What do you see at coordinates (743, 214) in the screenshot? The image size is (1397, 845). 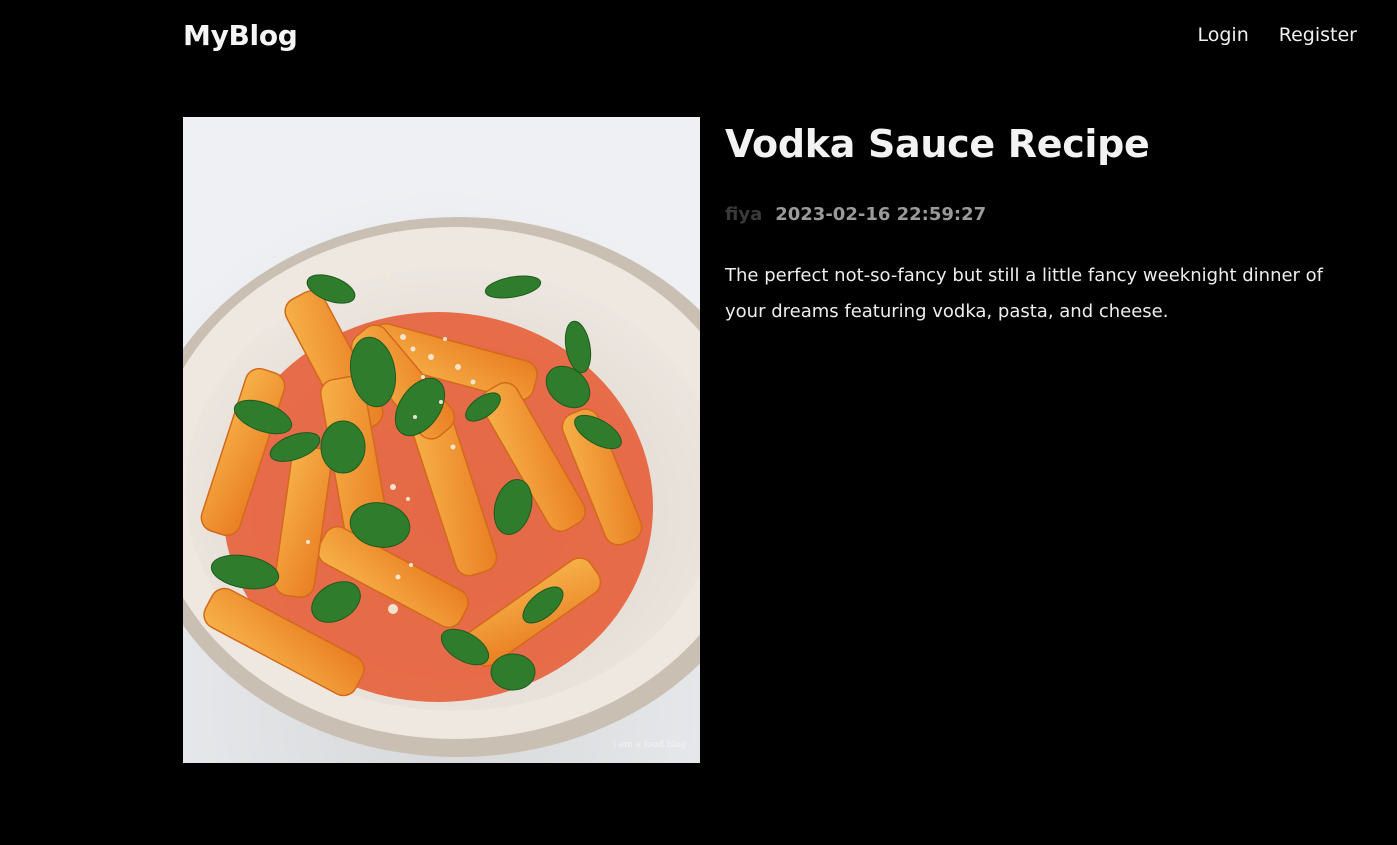 I see `post-author: fiya` at bounding box center [743, 214].